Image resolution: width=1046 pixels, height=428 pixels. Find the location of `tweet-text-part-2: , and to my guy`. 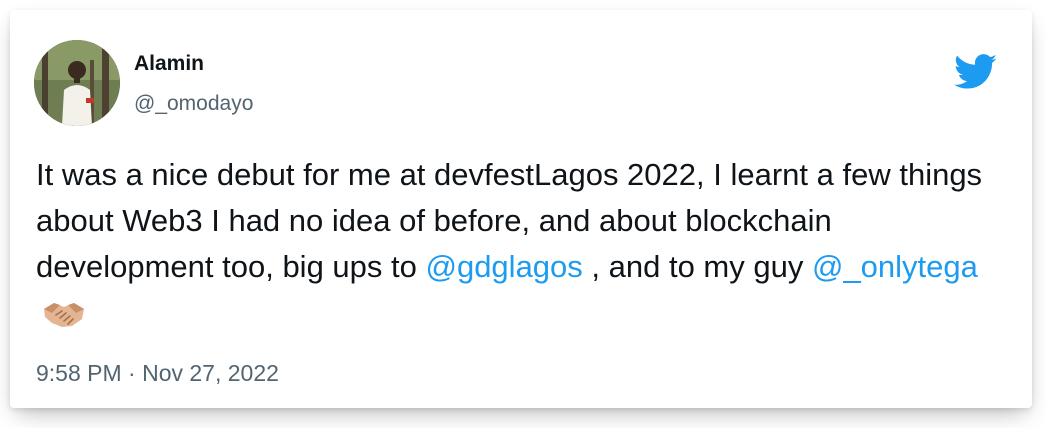

tweet-text-part-2: , and to my guy is located at coordinates (697, 266).